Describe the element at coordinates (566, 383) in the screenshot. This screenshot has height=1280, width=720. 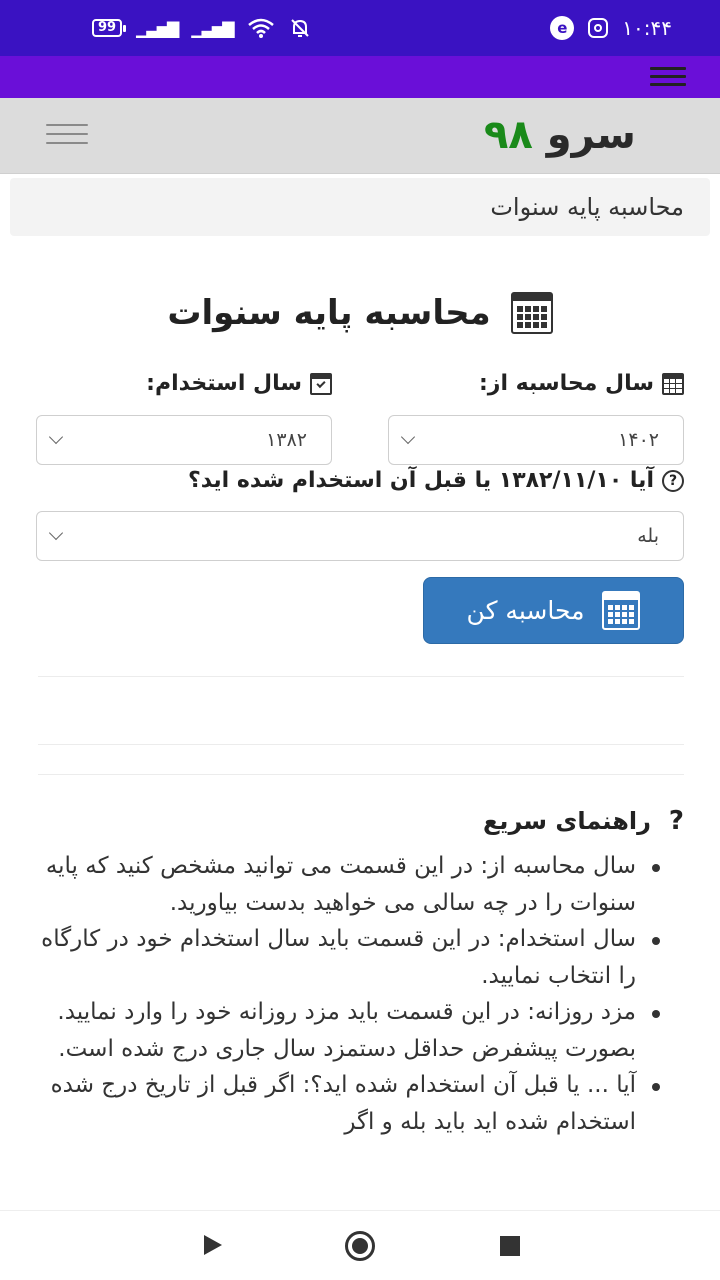
I see `calc-year-label-text: سال محاسبه از:` at that location.